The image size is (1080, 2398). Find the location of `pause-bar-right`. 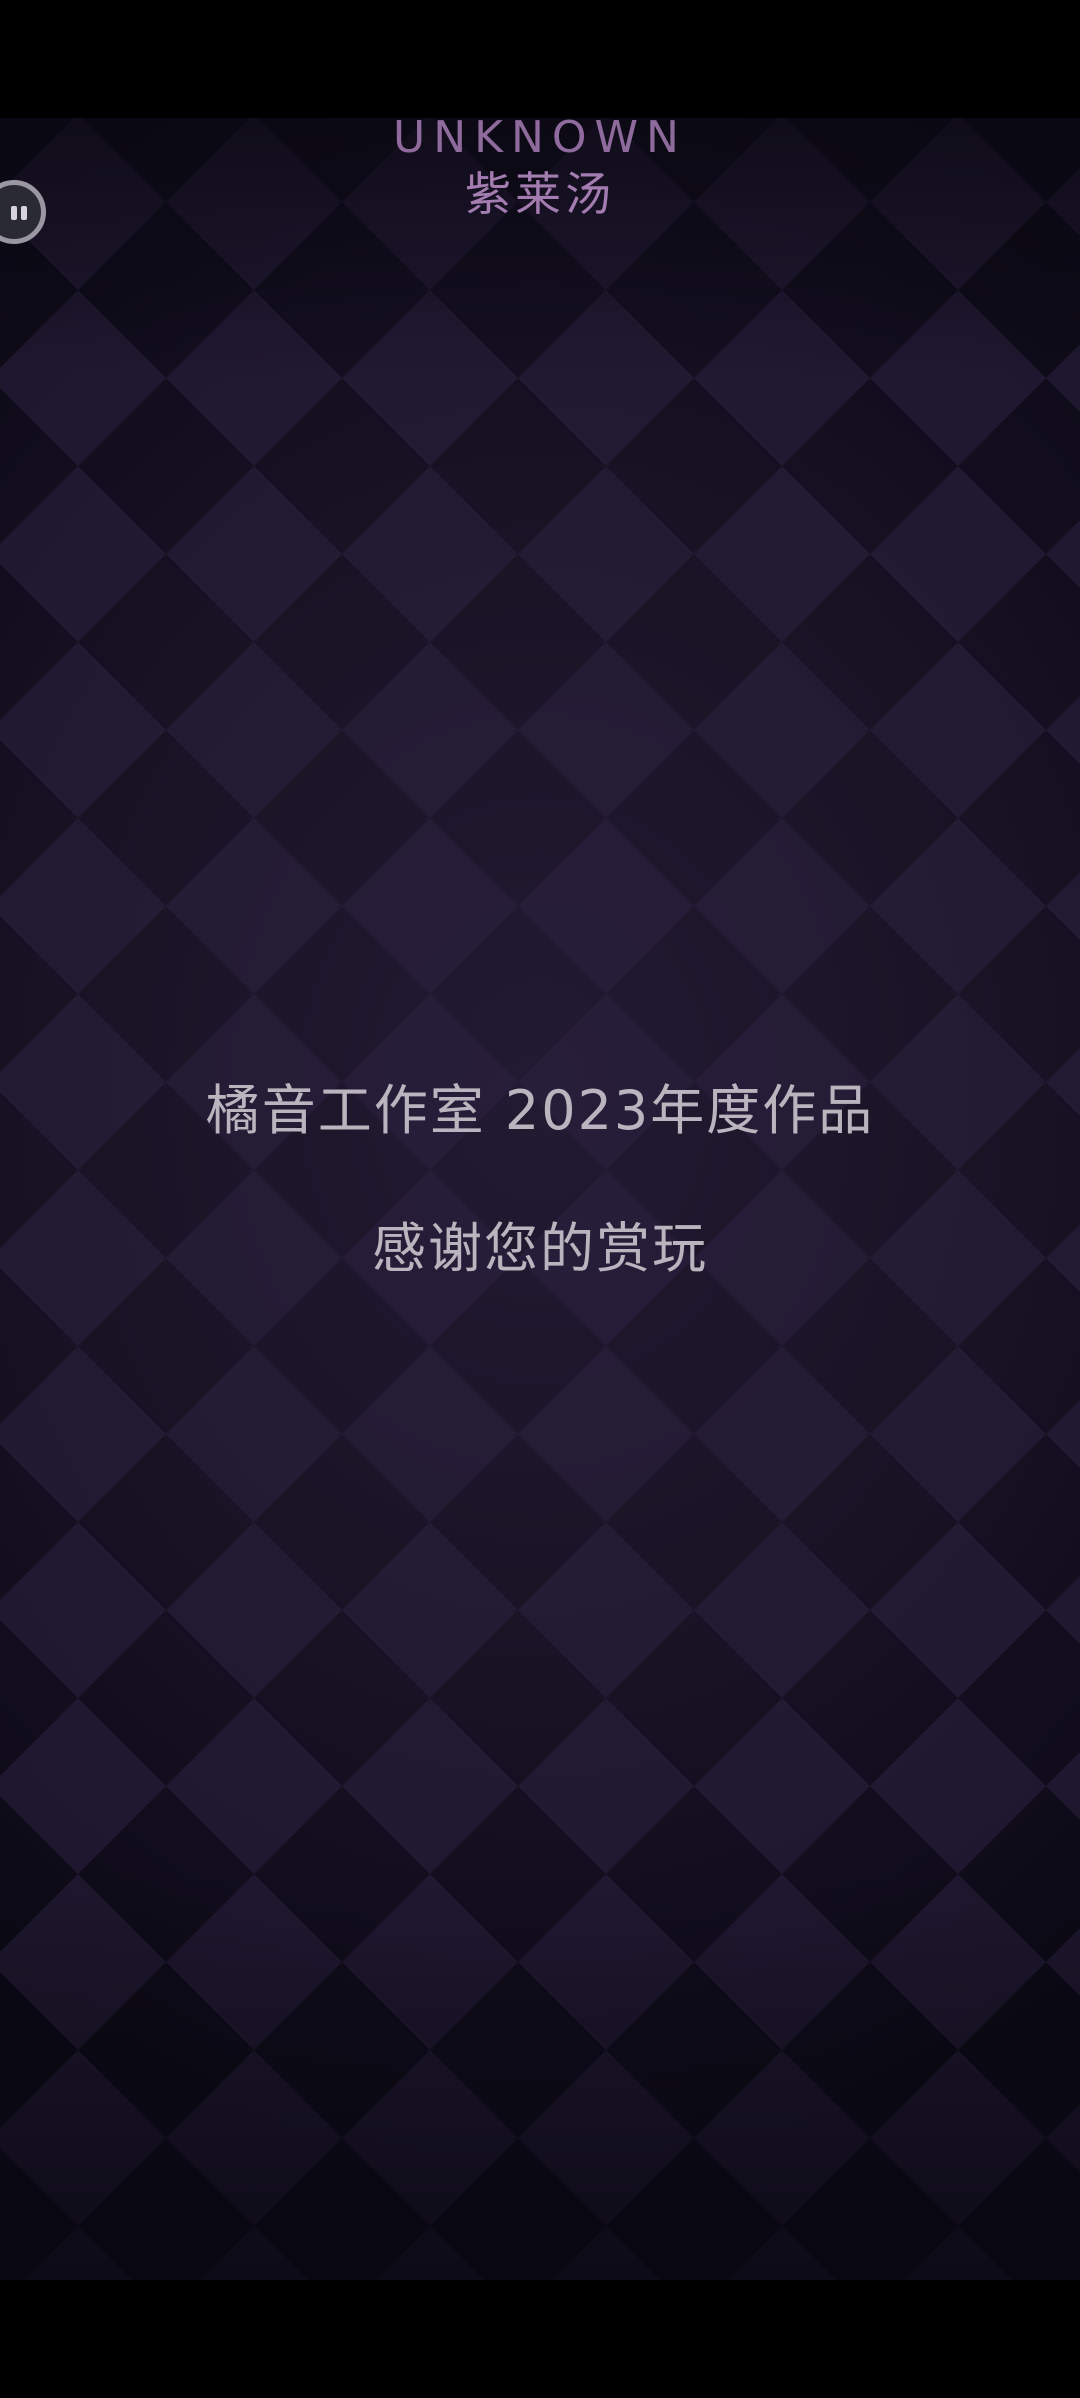

pause-bar-right is located at coordinates (24, 213).